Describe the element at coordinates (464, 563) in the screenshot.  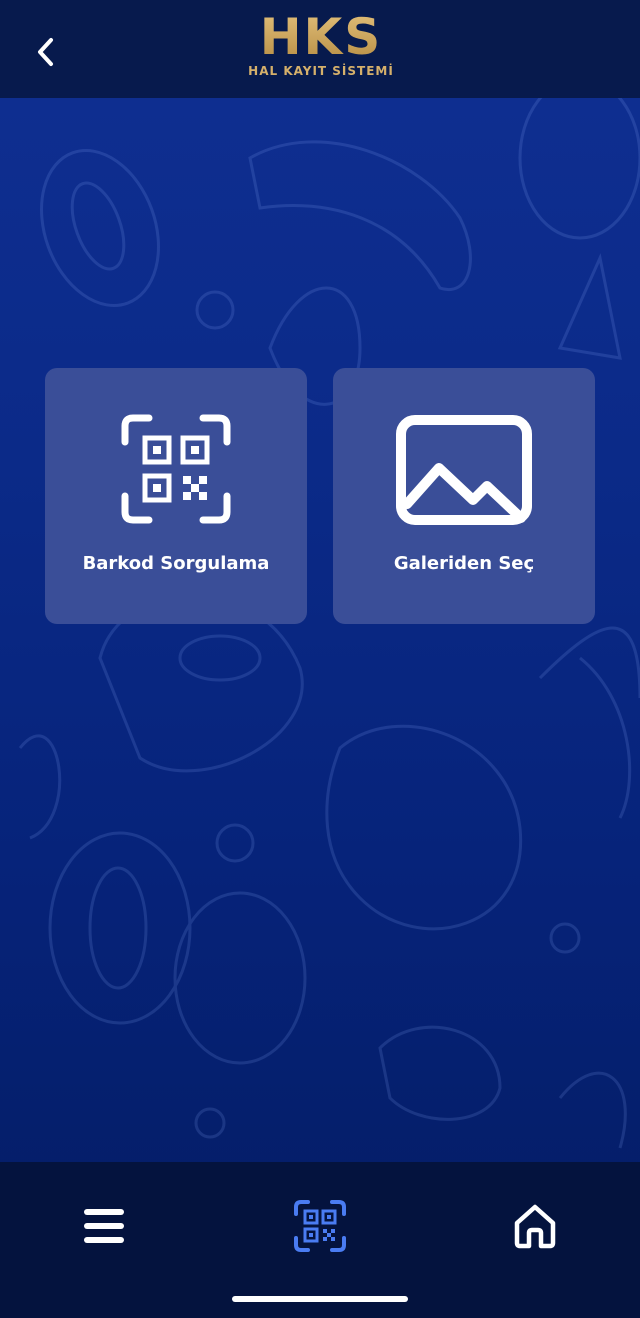
I see `gallery-select-label: Galeriden Seç` at that location.